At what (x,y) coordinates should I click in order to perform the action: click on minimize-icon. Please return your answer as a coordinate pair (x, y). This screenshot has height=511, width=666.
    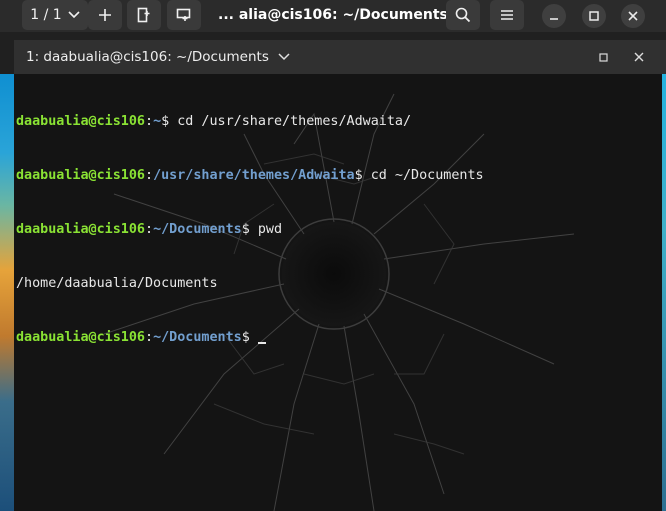
    Looking at the image, I should click on (554, 19).